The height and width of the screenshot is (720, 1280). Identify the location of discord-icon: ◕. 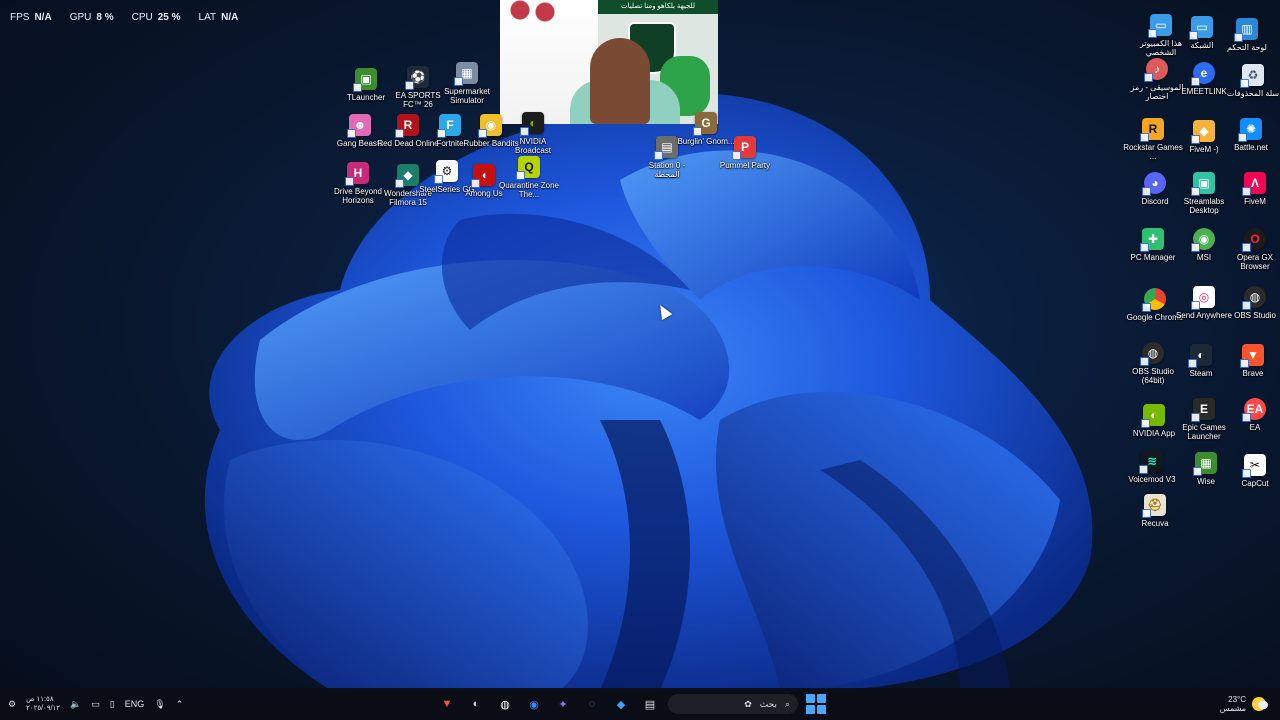
(1154, 184).